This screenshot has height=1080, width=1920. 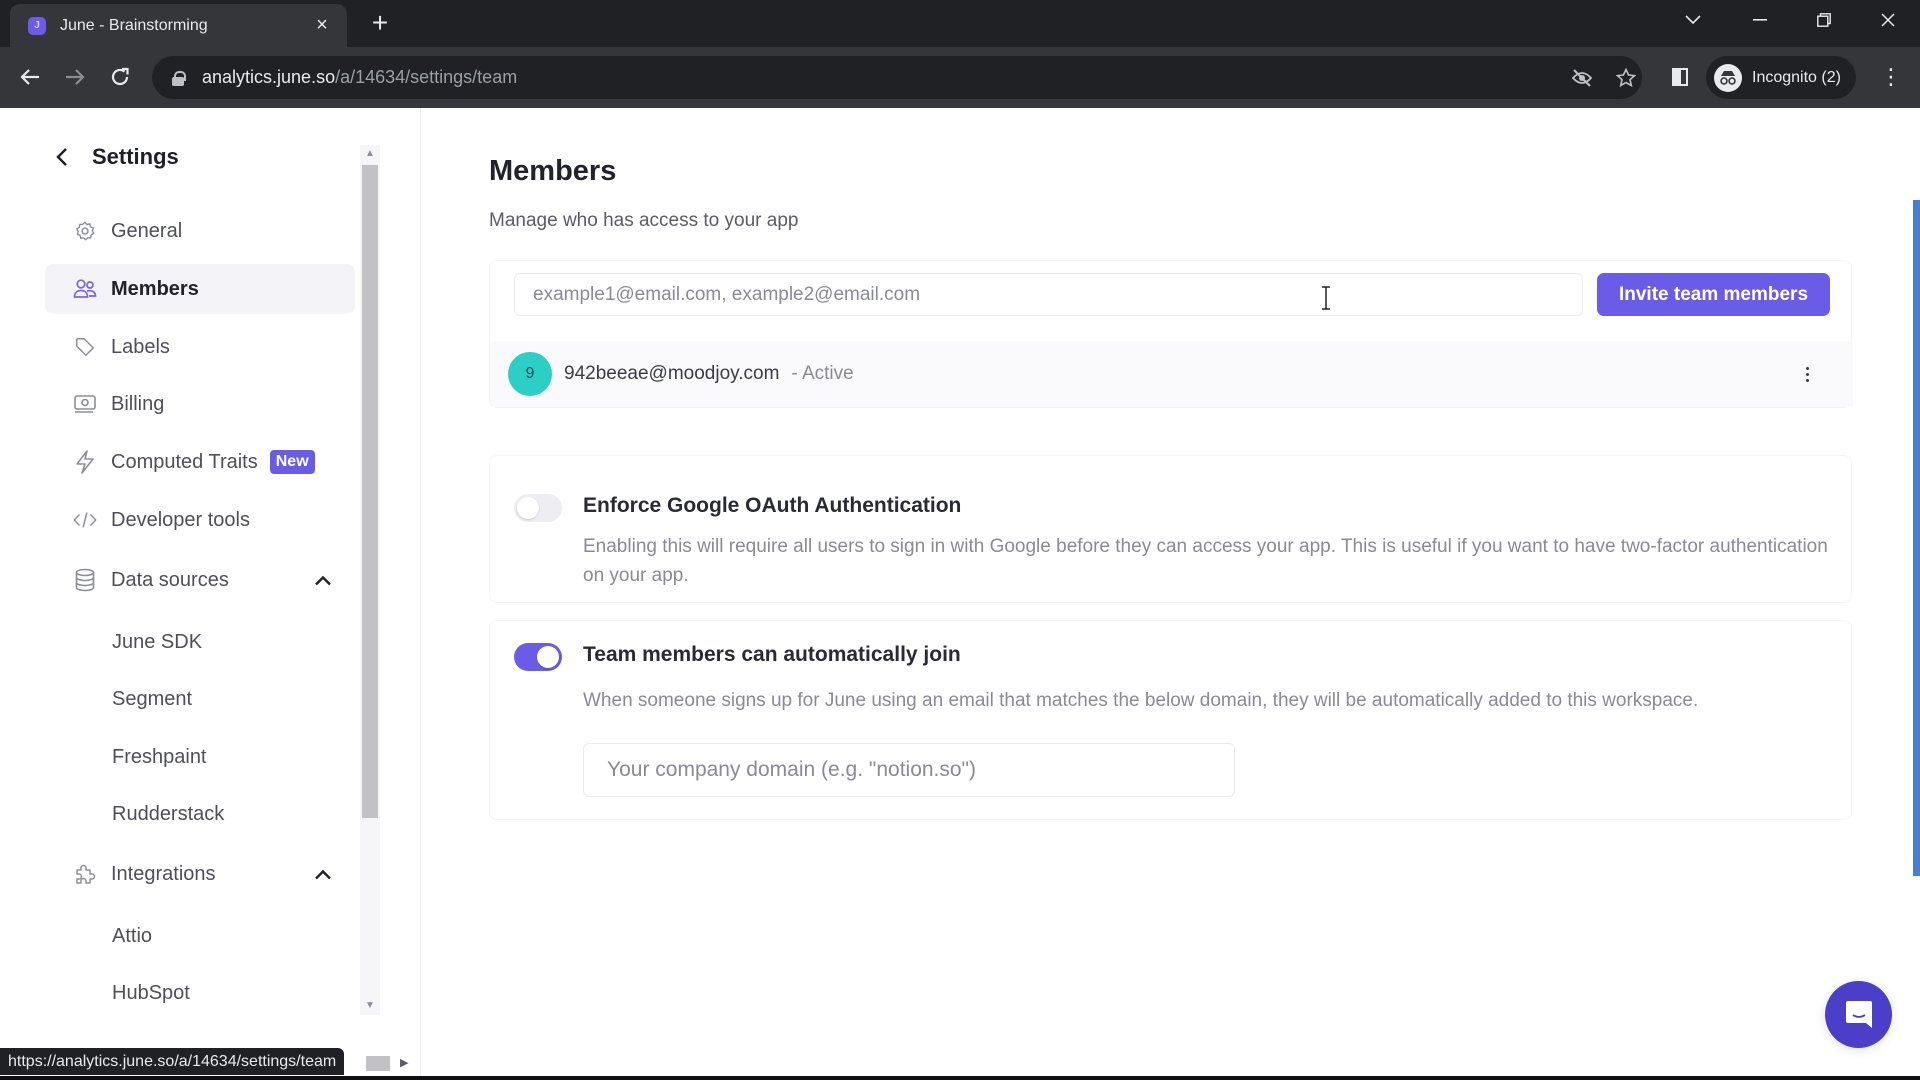 I want to click on setting-title: Enforce Google OAuth Authentication, so click(x=772, y=505).